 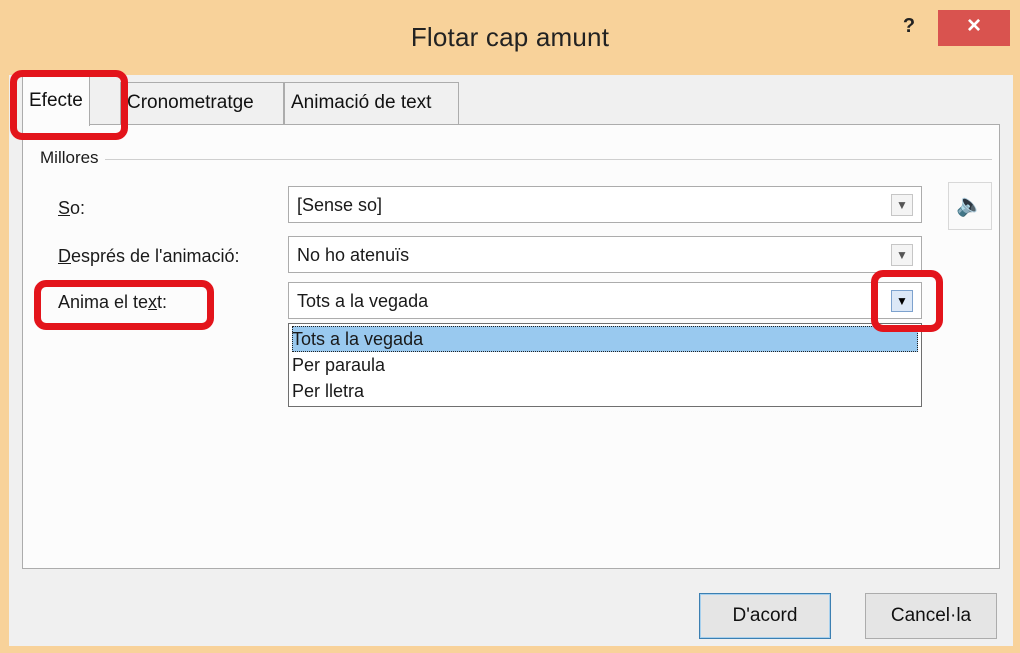 I want to click on tab-animacio-de-text: Animació de text, so click(x=371, y=103).